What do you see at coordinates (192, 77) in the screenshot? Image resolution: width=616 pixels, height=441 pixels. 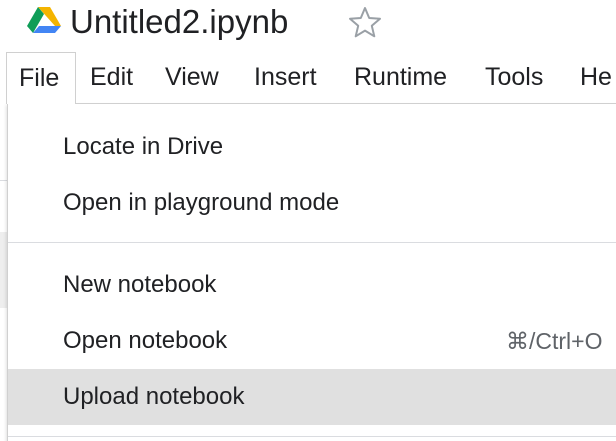 I see `menu-view: View` at bounding box center [192, 77].